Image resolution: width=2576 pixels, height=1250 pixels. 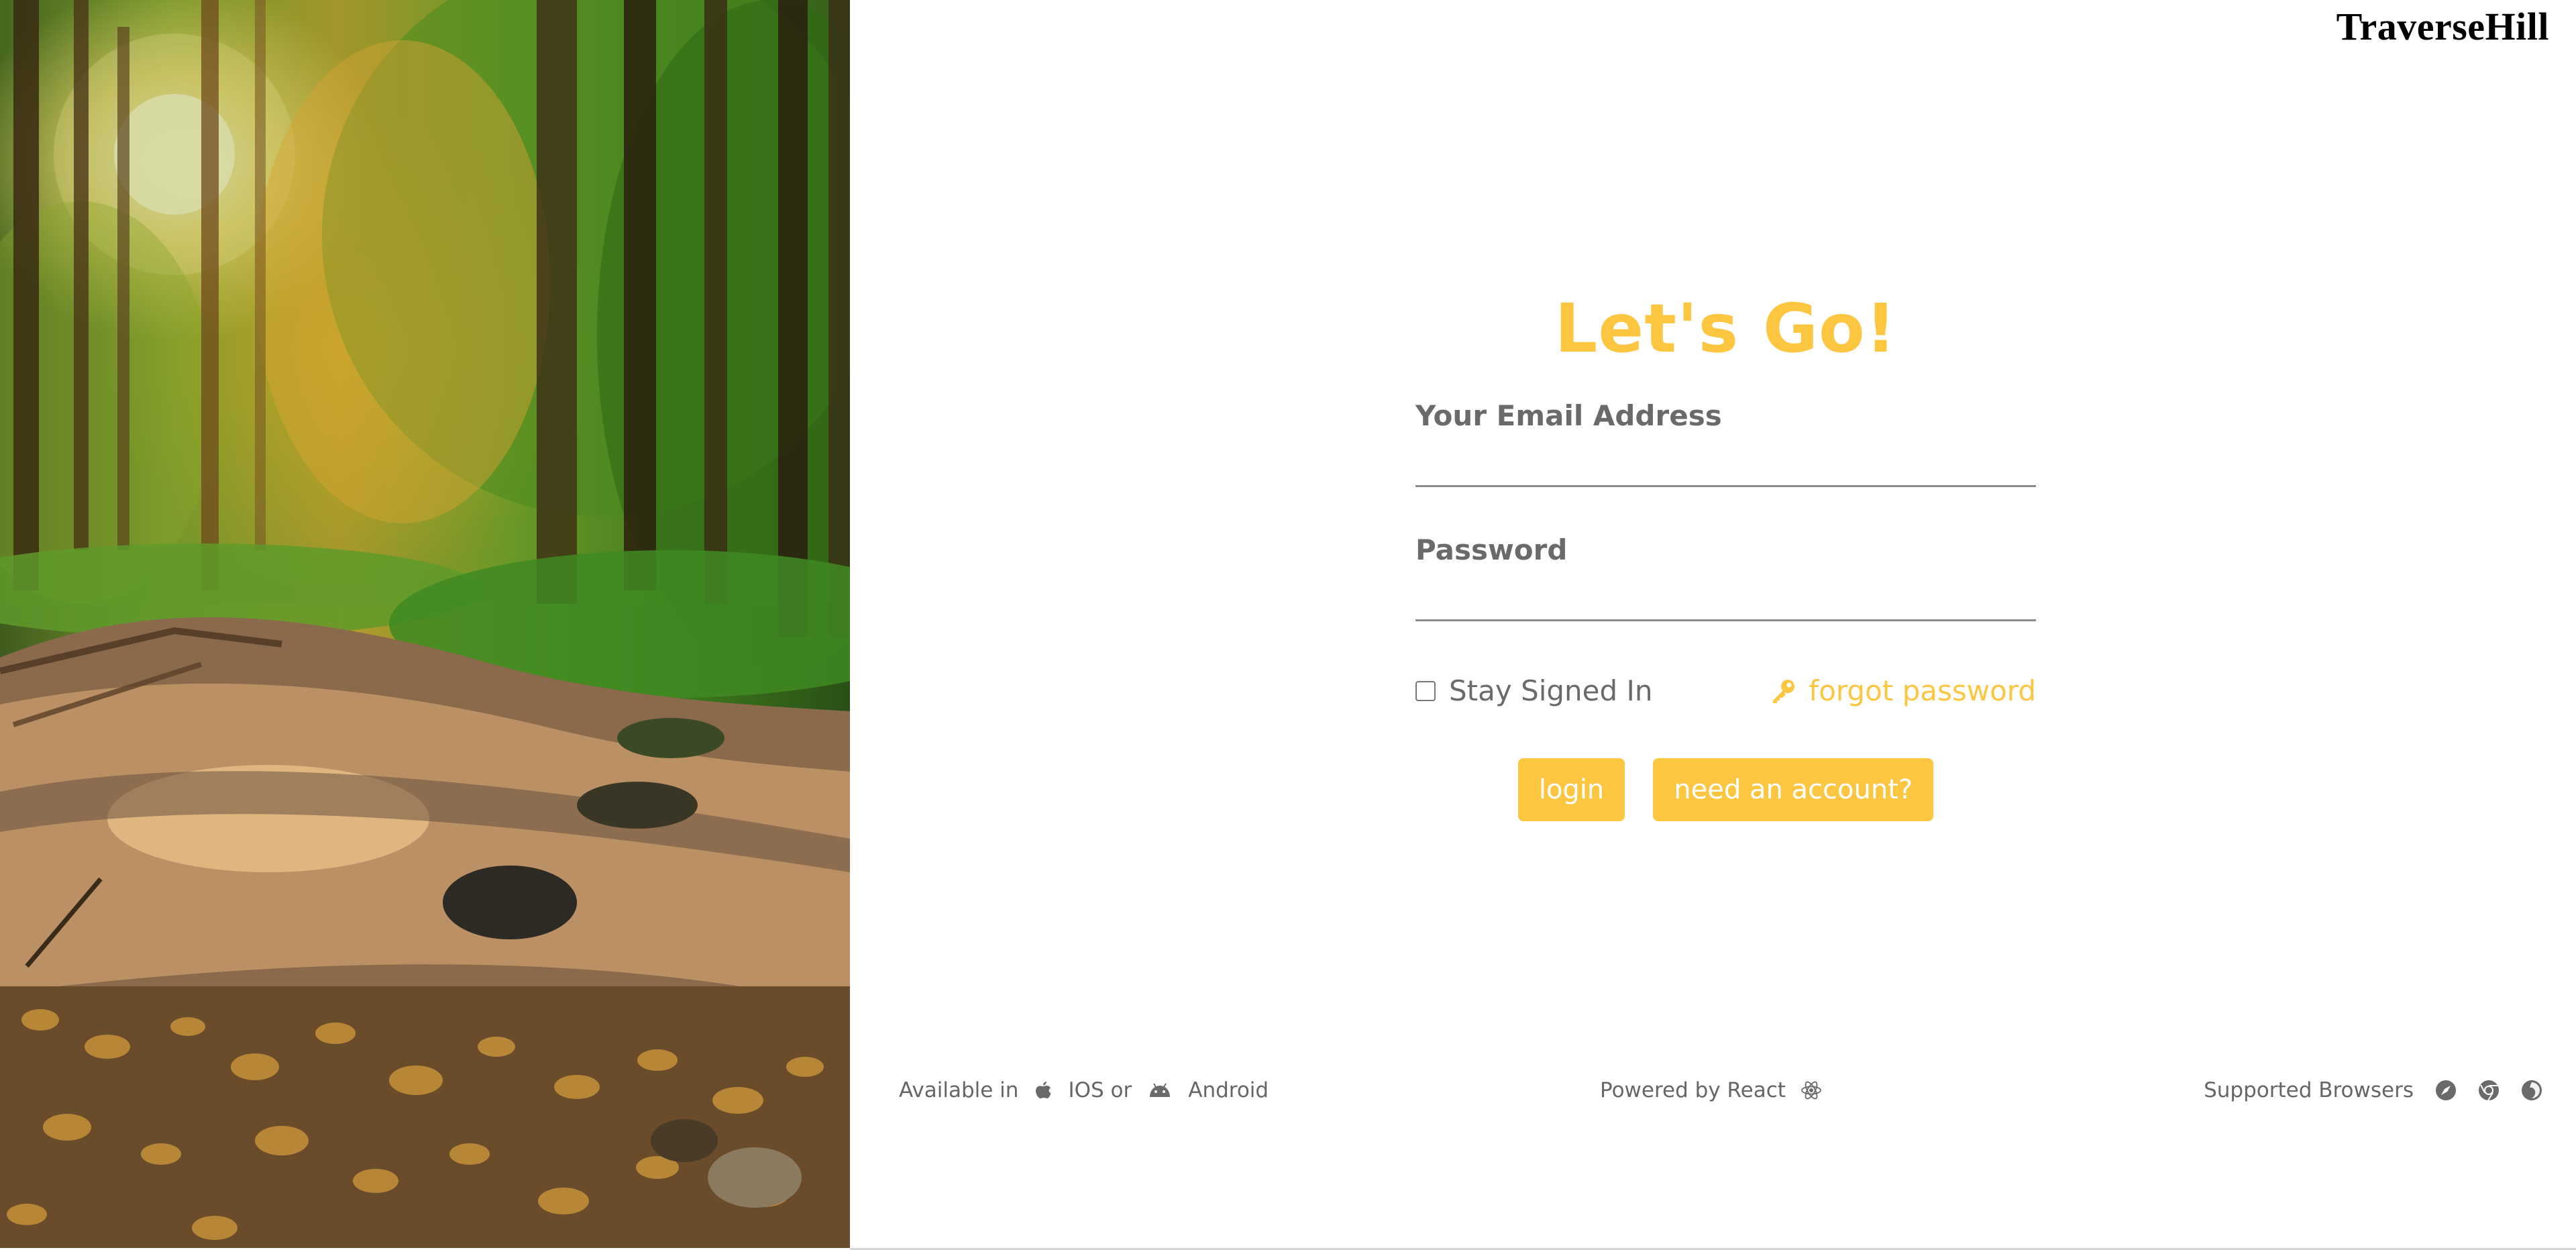 What do you see at coordinates (1725, 595) in the screenshot?
I see `password-input` at bounding box center [1725, 595].